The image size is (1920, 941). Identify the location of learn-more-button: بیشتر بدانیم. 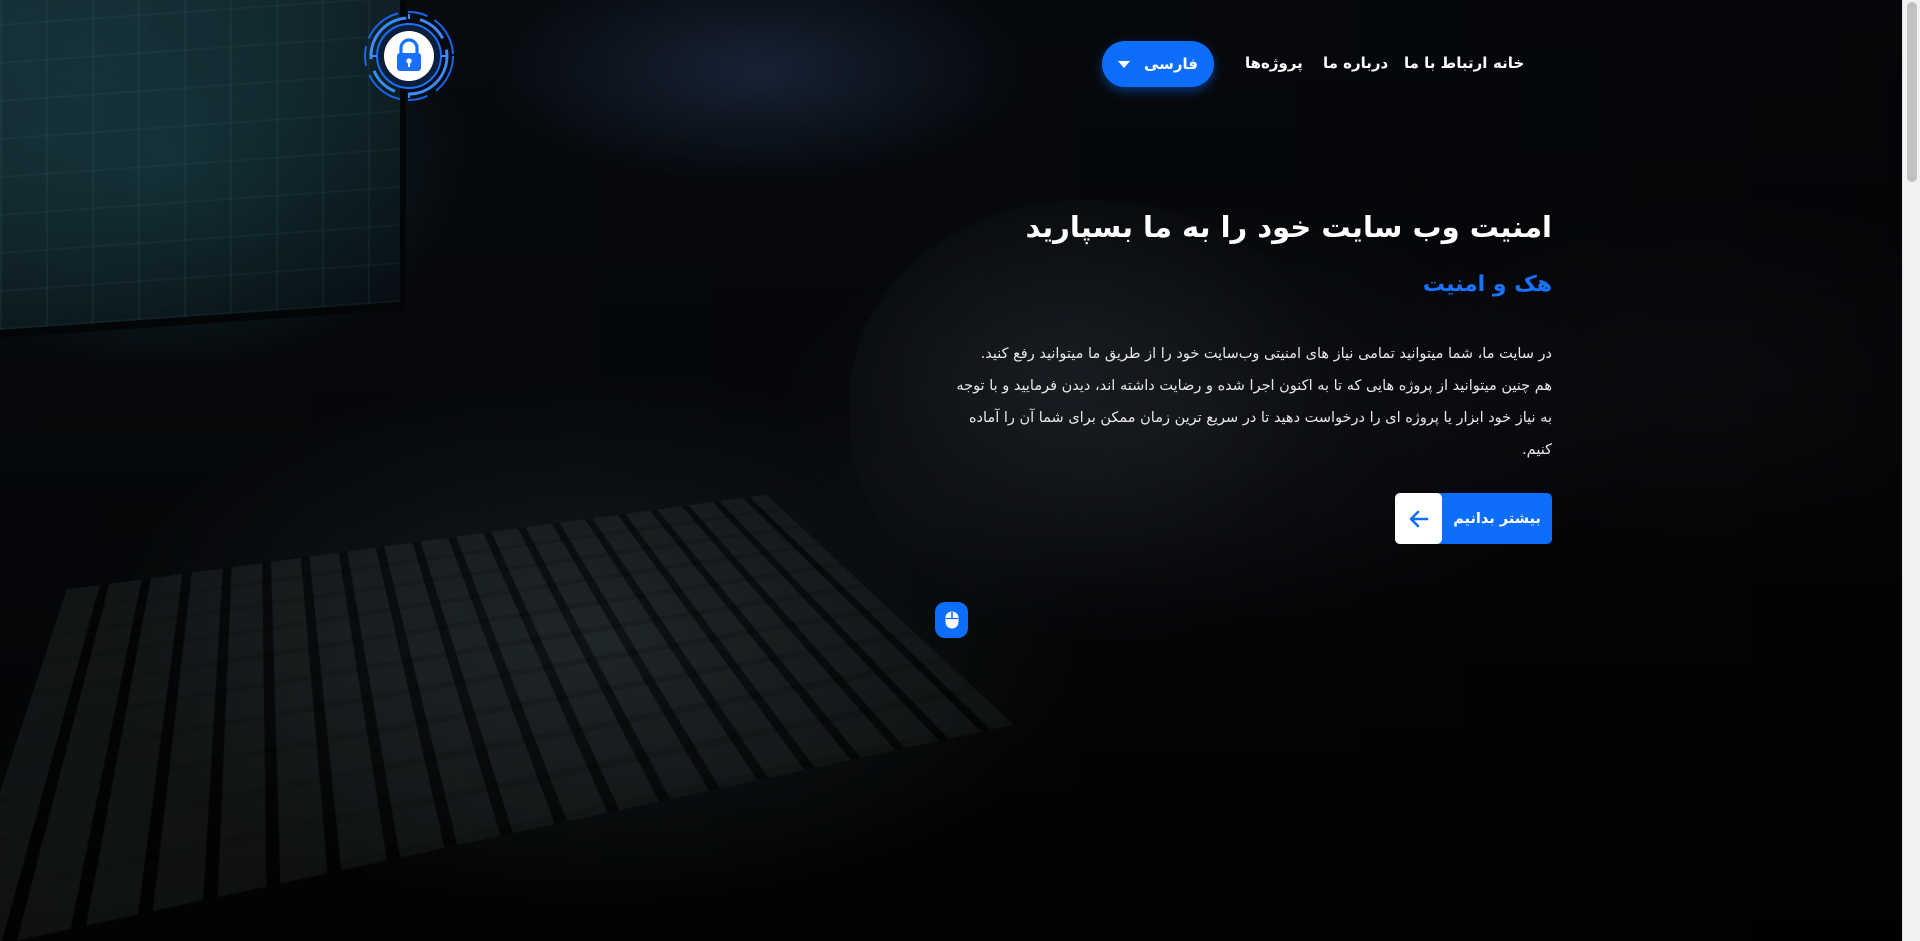
(1473, 518).